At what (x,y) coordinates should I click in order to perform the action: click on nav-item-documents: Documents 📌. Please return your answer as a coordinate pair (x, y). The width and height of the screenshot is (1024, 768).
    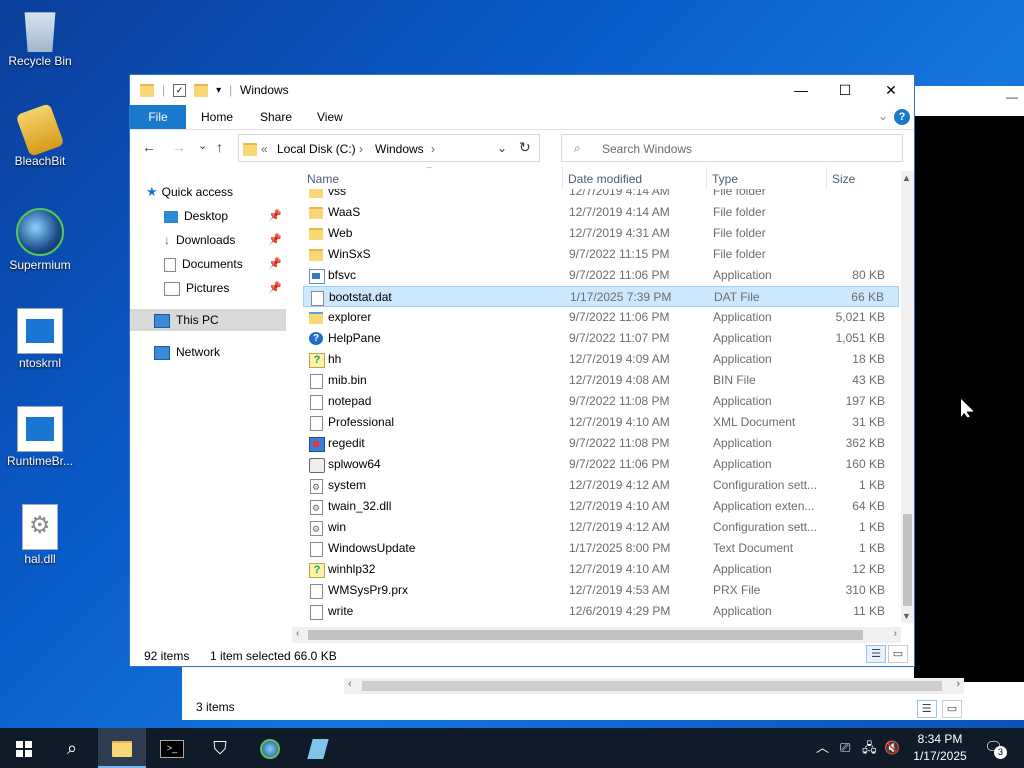
    Looking at the image, I should click on (226, 264).